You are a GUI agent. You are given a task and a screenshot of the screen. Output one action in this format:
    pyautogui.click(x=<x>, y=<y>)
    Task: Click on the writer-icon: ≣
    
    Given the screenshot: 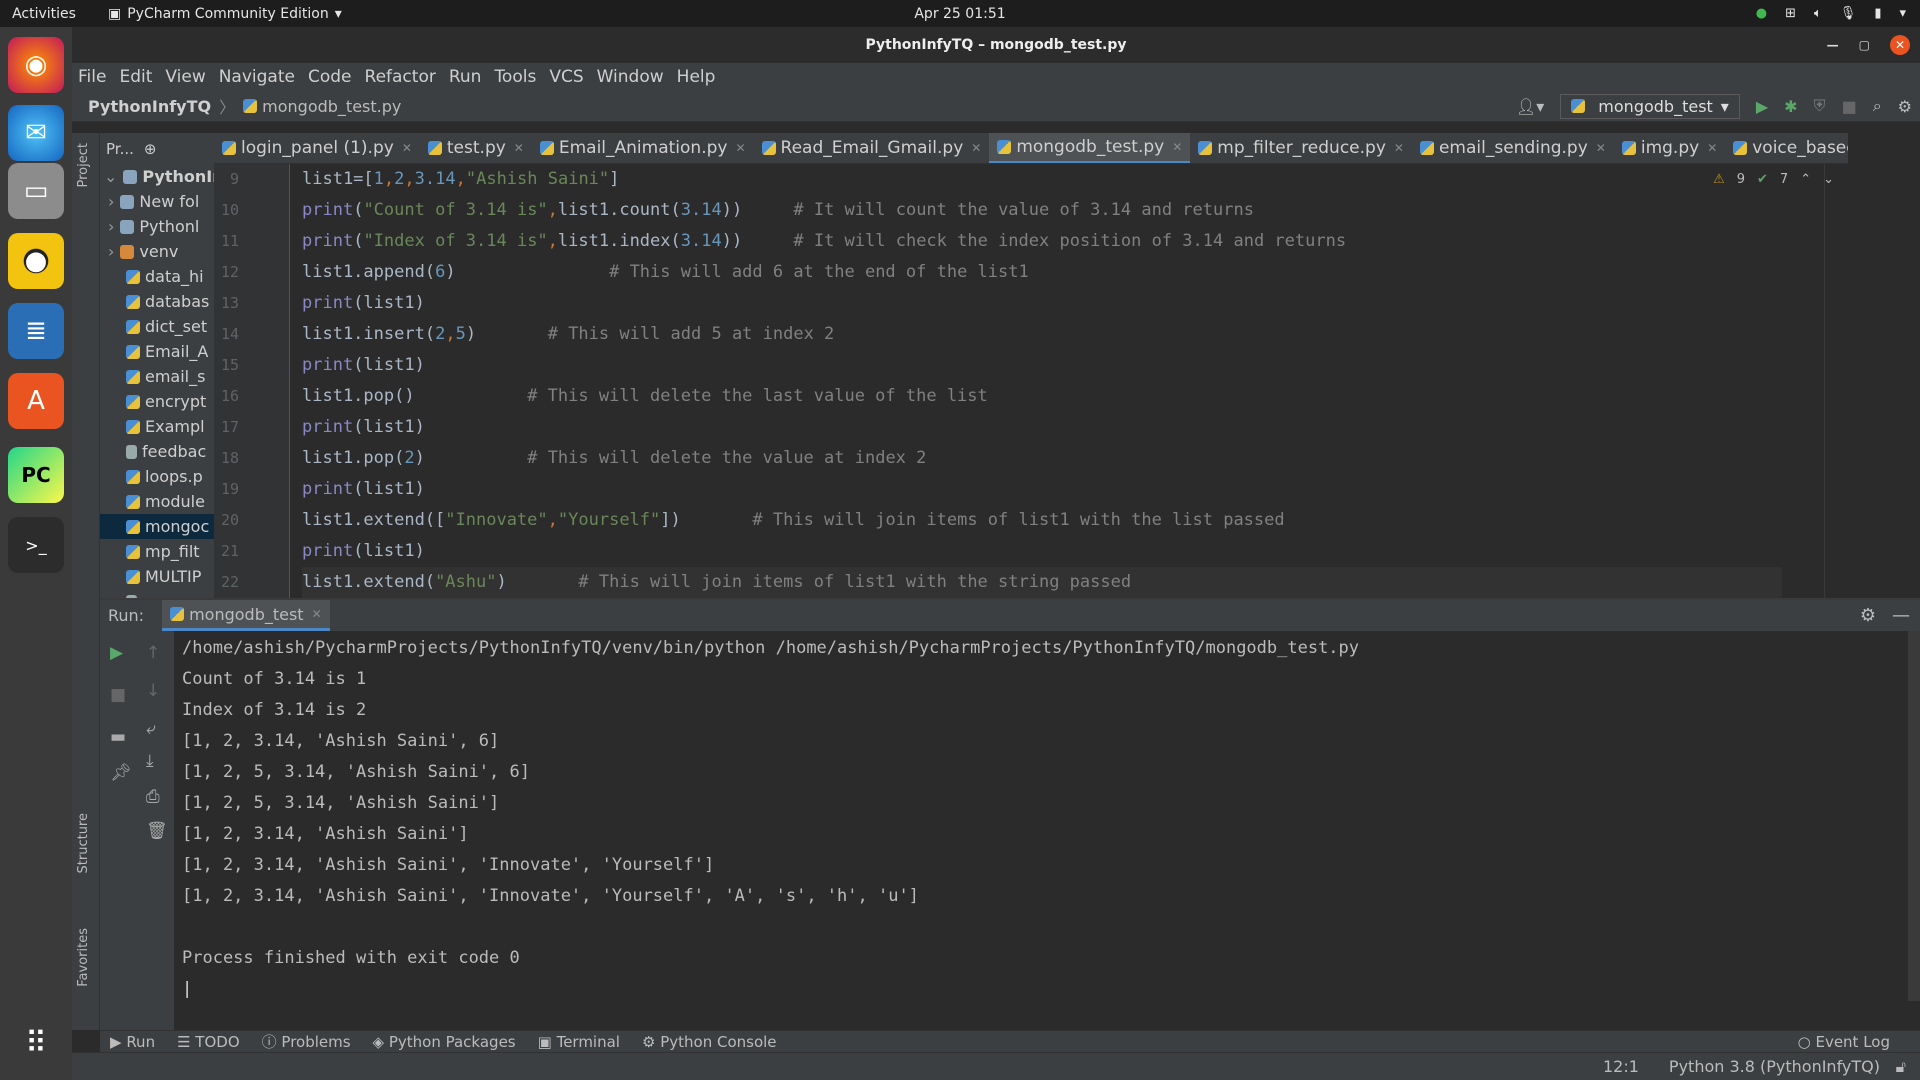 What is the action you would take?
    pyautogui.click(x=36, y=331)
    